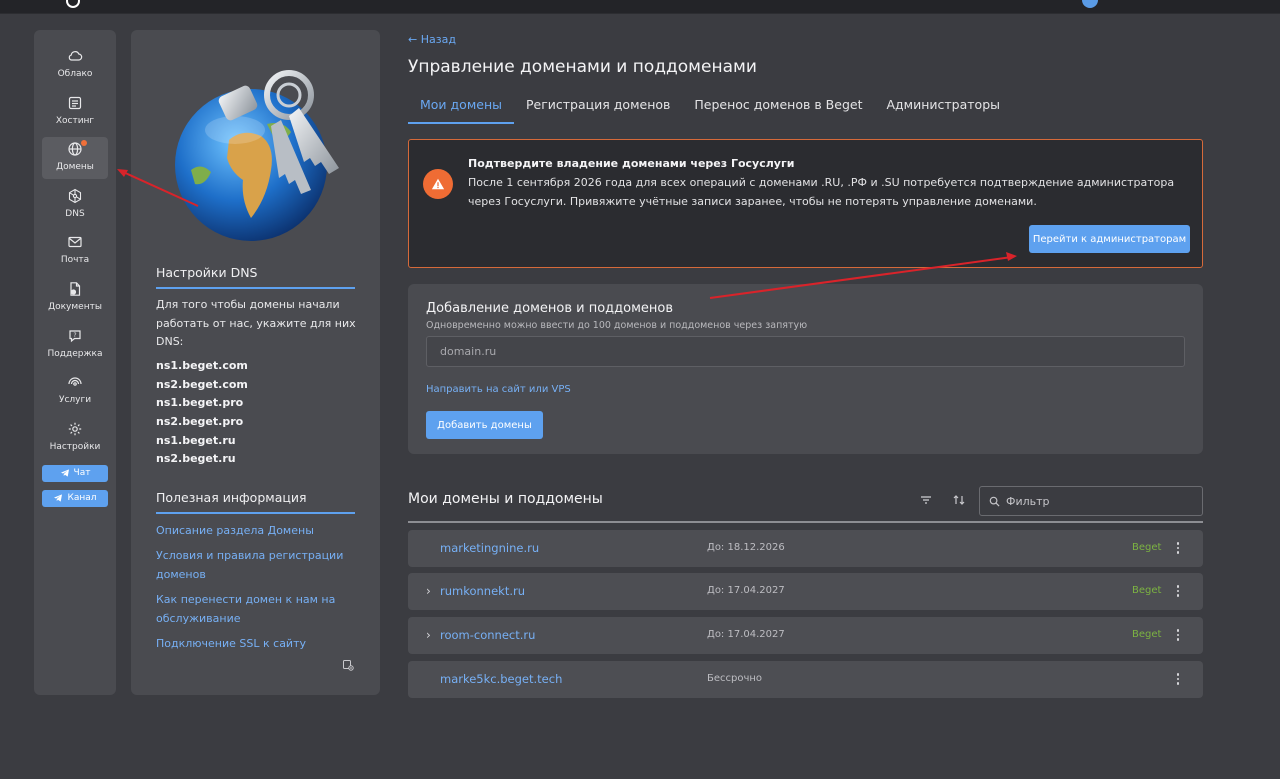  Describe the element at coordinates (735, 678) in the screenshot. I see `domain-expiry: Бессрочно` at that location.